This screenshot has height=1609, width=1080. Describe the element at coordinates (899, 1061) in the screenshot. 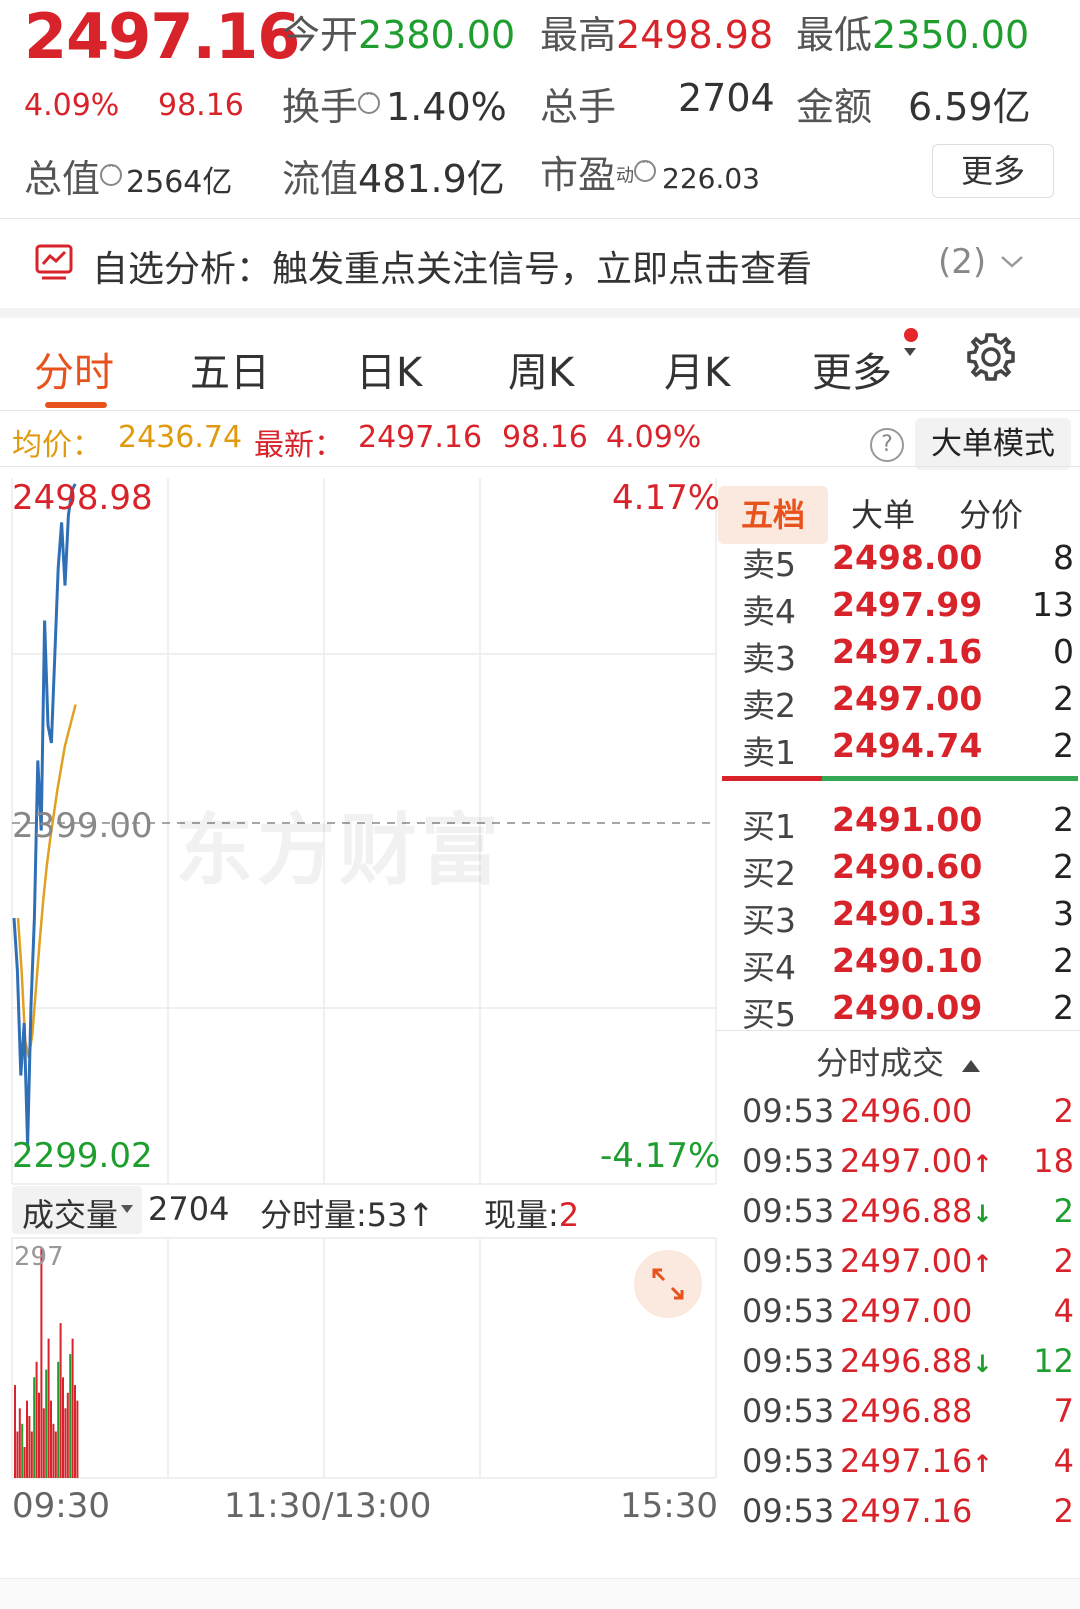

I see `trades-header: 分时成交` at that location.